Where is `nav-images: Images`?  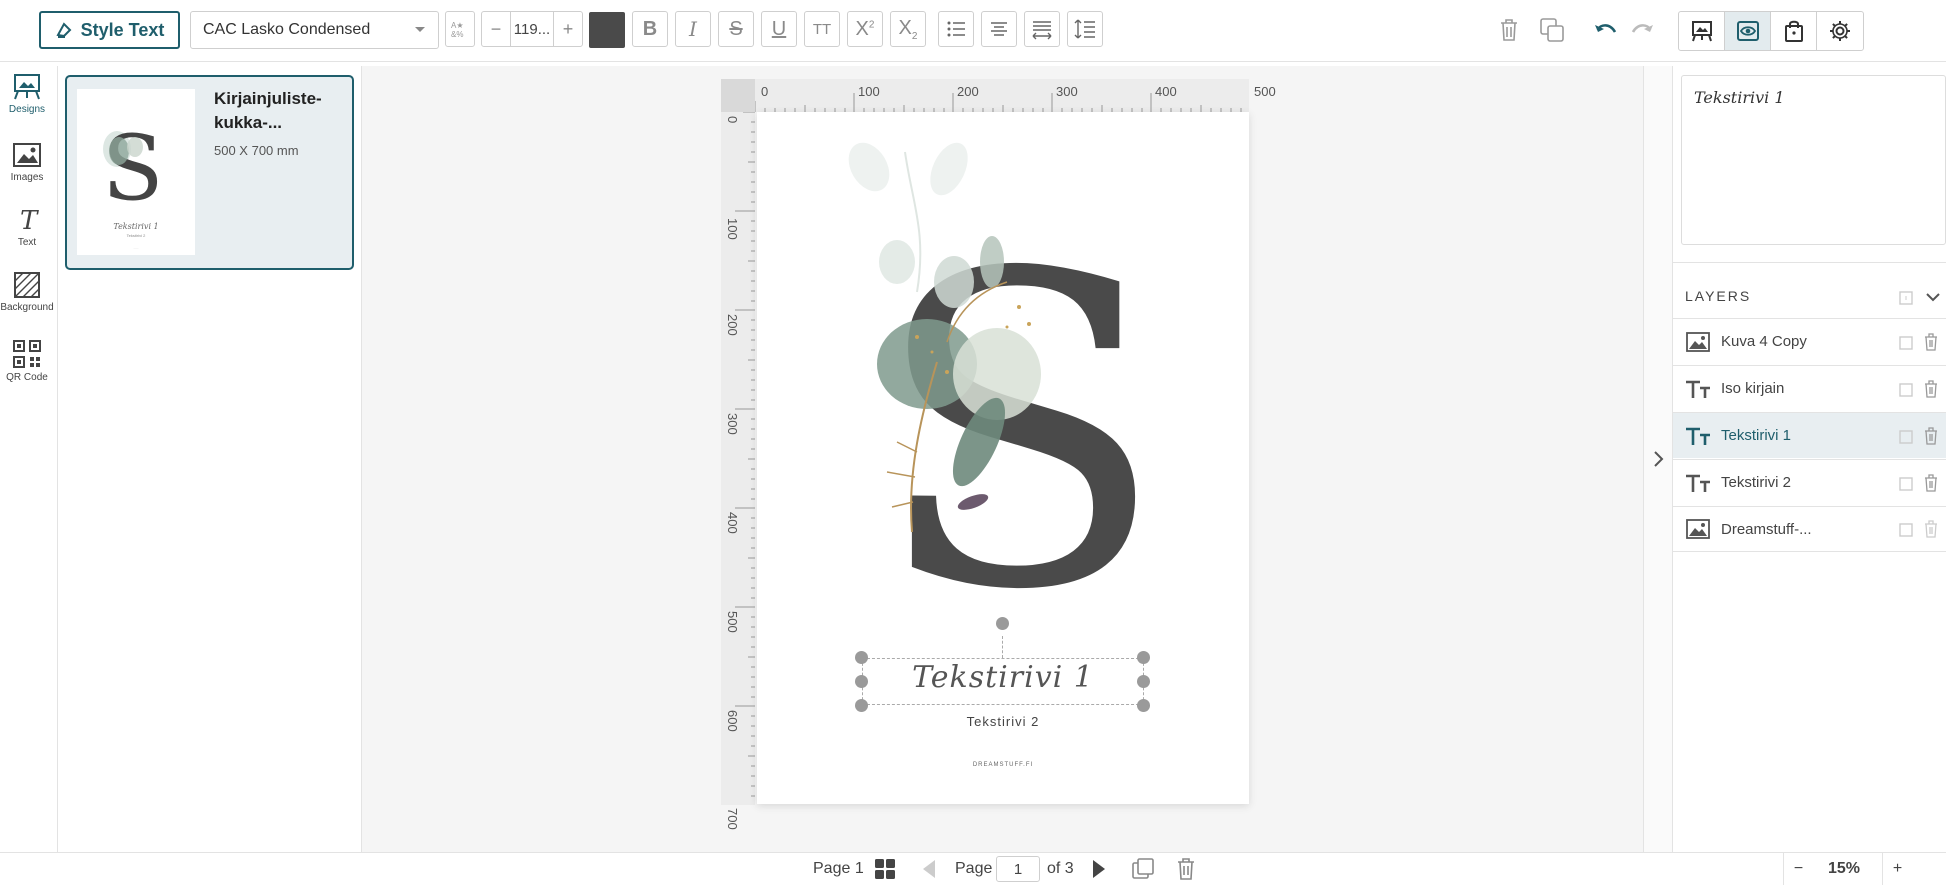
nav-images: Images is located at coordinates (27, 162).